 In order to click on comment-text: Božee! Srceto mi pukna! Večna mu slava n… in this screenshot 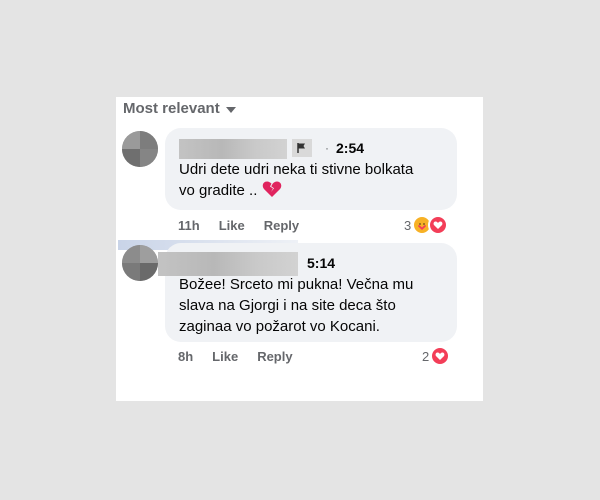, I will do `click(314, 305)`.